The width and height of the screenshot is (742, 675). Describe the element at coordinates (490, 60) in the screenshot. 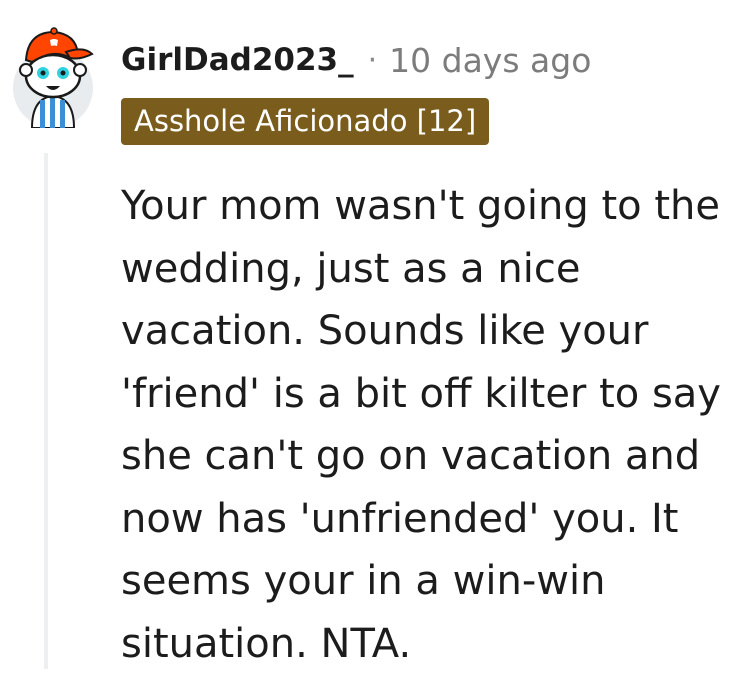

I see `timestamp-link: 10 days ago` at that location.